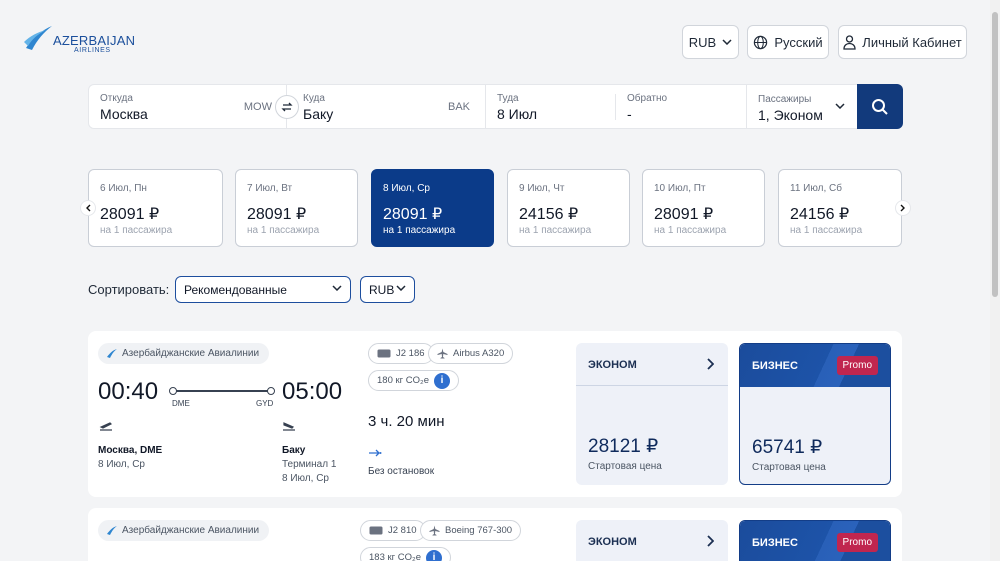 The image size is (1000, 561). Describe the element at coordinates (406, 188) in the screenshot. I see `date-card-date: 8 Июл, Ср` at that location.